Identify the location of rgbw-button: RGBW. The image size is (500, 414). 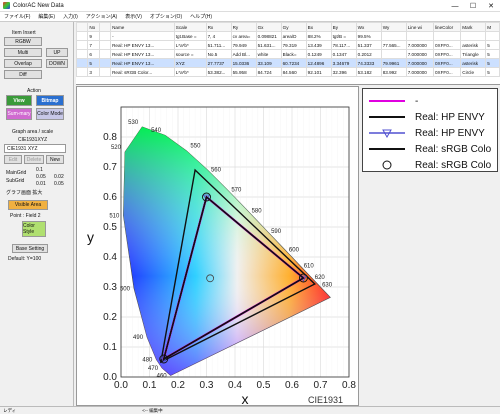
(23, 41).